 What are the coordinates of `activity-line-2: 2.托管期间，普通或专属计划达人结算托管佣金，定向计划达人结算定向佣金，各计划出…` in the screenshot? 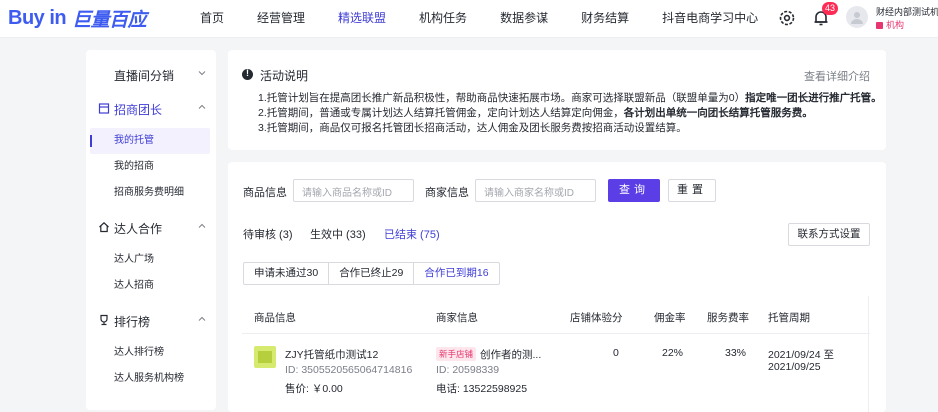 It's located at (535, 112).